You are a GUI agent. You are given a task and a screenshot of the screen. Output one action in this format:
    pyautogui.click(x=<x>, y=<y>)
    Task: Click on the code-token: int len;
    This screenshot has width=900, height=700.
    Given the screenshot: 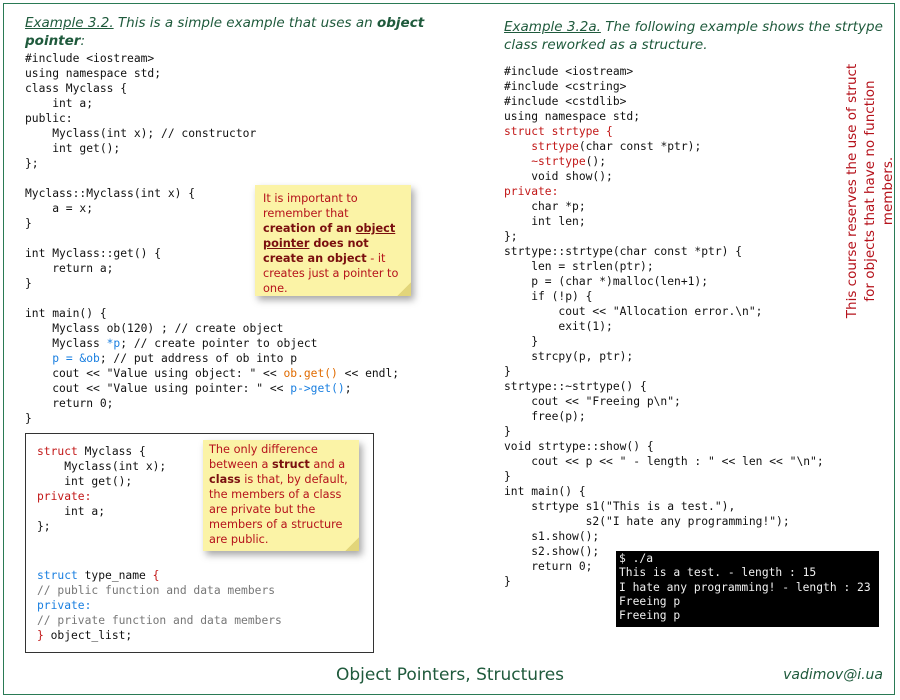 What is the action you would take?
    pyautogui.click(x=545, y=221)
    